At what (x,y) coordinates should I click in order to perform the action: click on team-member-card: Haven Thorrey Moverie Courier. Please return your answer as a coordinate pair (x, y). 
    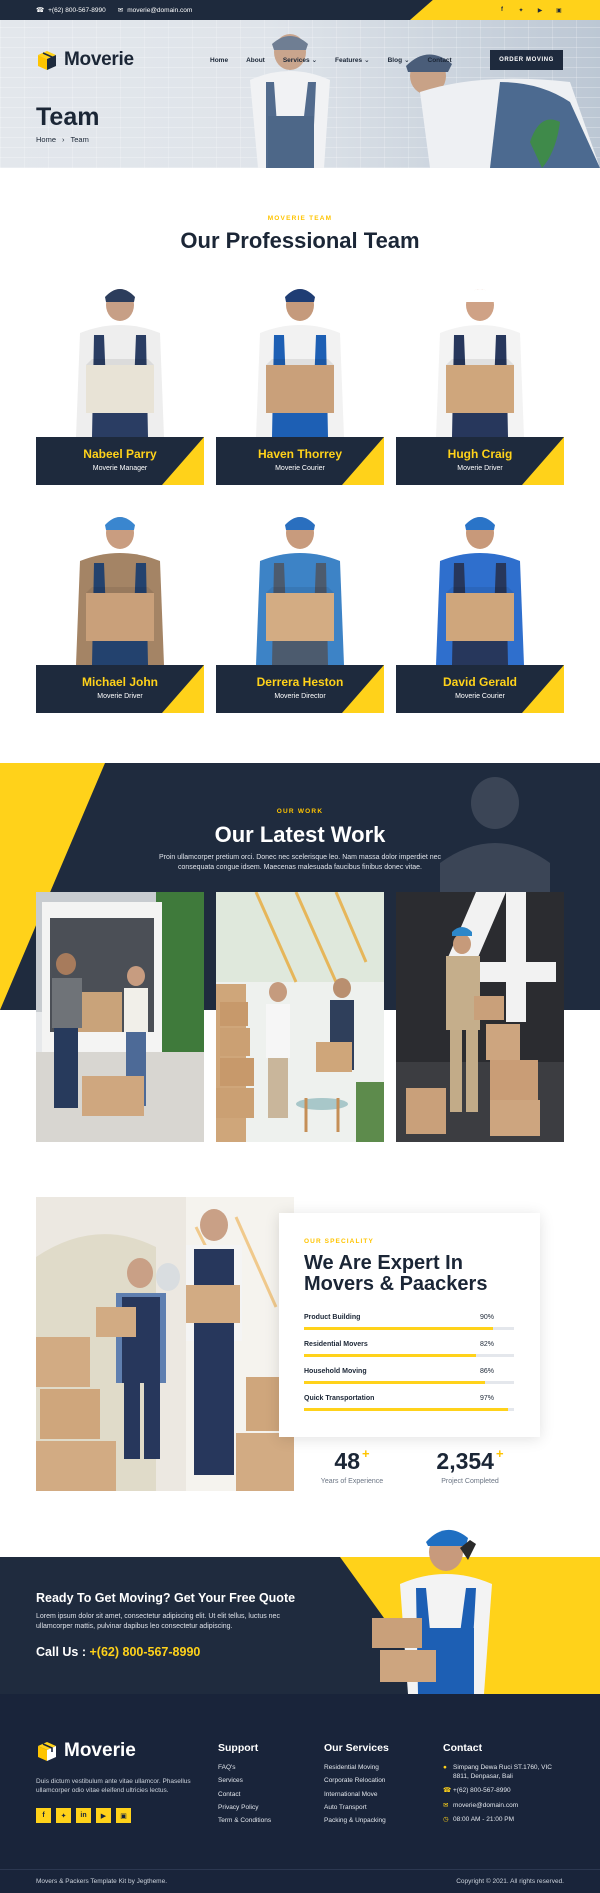
    Looking at the image, I should click on (300, 380).